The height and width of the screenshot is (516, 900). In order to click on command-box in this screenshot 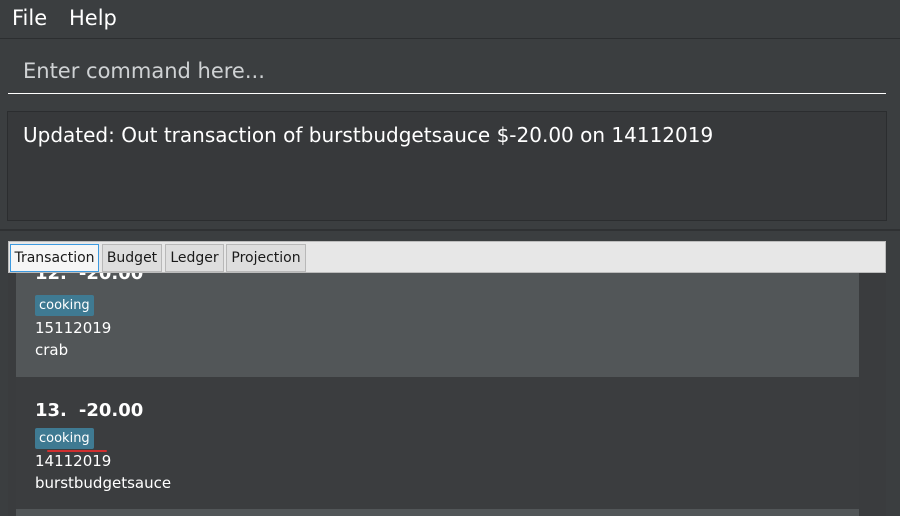, I will do `click(450, 70)`.